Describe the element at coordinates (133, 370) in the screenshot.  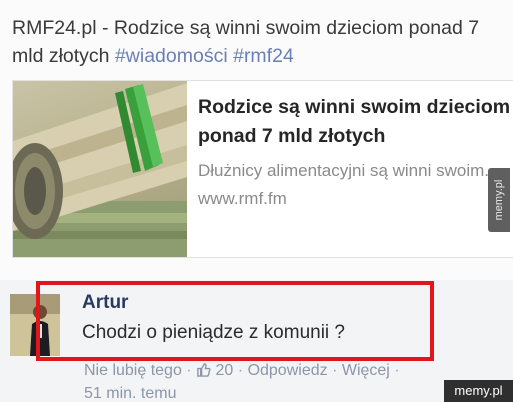
I see `unlike-link: Nie lubię tego` at that location.